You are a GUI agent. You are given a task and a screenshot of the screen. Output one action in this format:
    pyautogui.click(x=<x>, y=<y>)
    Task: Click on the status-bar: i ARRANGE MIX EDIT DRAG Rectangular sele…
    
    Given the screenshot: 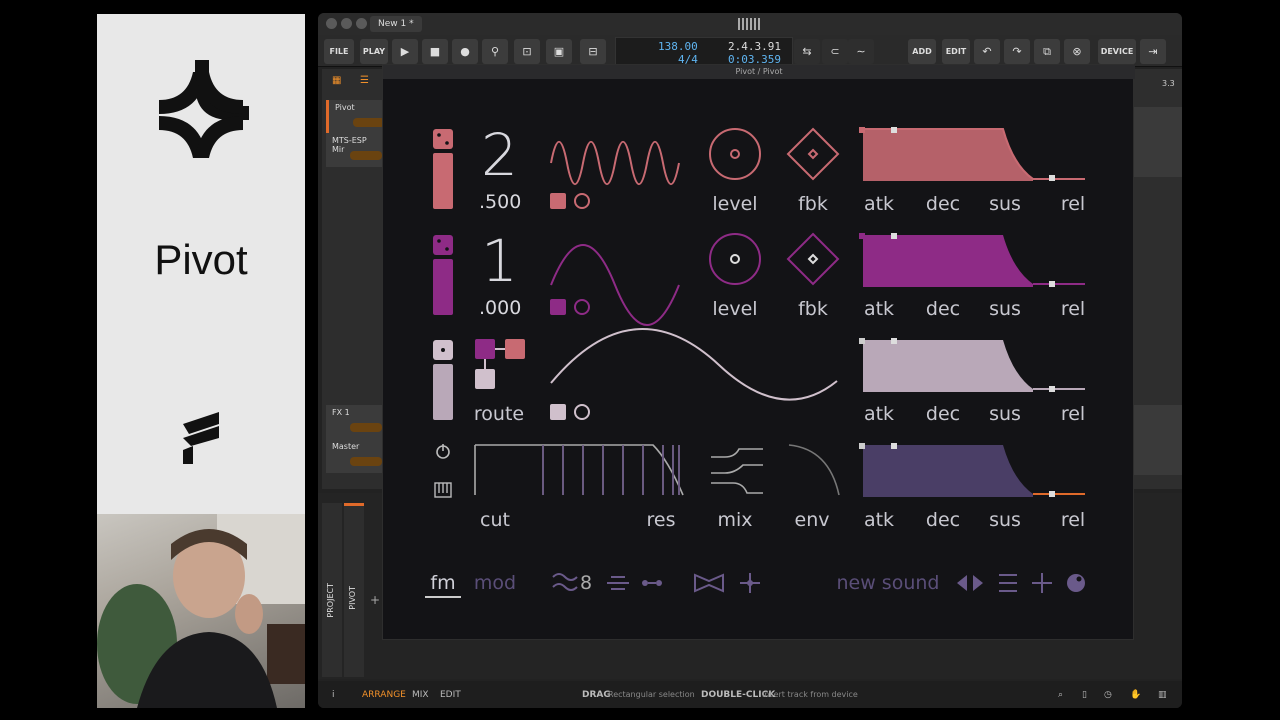 What is the action you would take?
    pyautogui.click(x=750, y=694)
    